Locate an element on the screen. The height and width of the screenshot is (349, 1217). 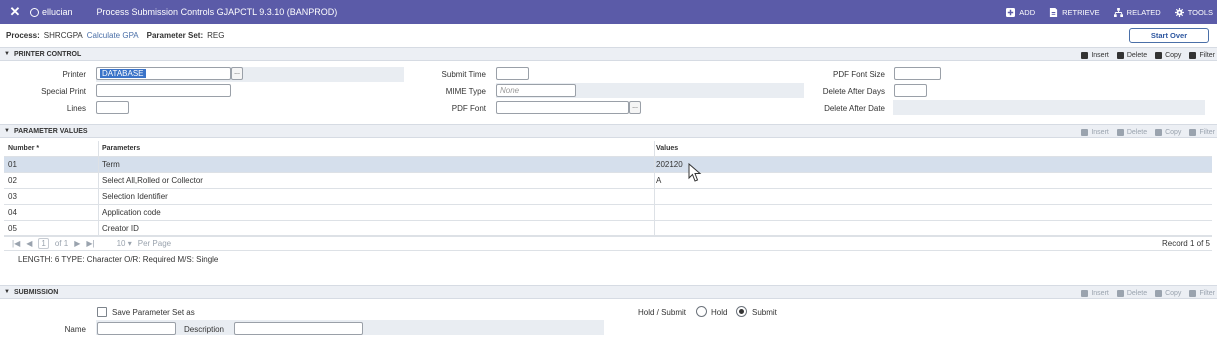
add-icon is located at coordinates (1011, 12).